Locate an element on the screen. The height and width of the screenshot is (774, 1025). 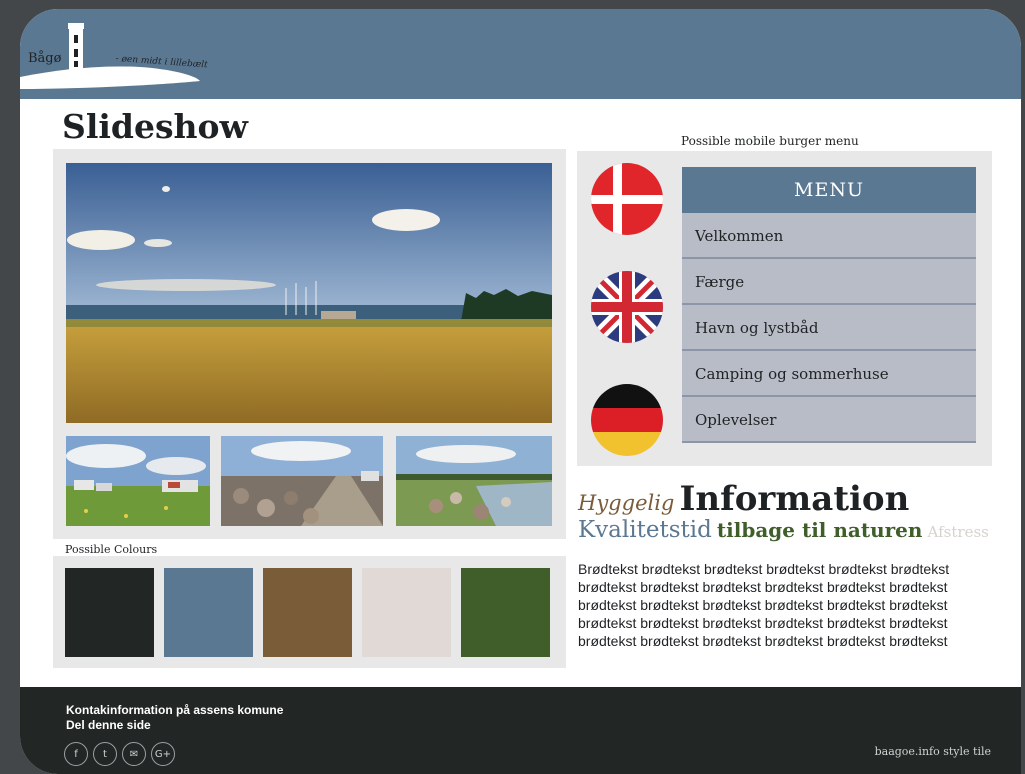
menu-item-faerge: Færge is located at coordinates (829, 282).